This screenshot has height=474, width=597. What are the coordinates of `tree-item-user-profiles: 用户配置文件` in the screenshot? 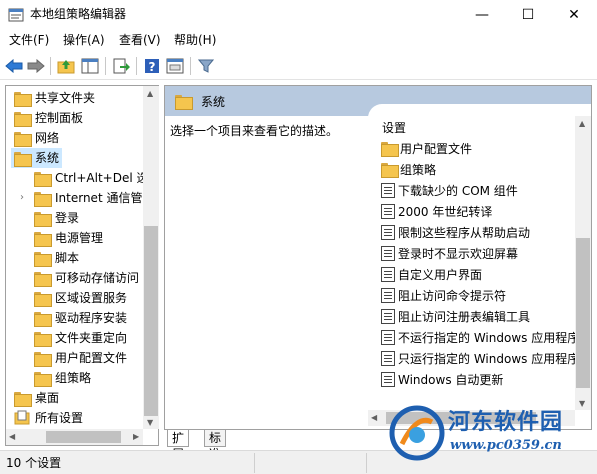 It's located at (80, 358).